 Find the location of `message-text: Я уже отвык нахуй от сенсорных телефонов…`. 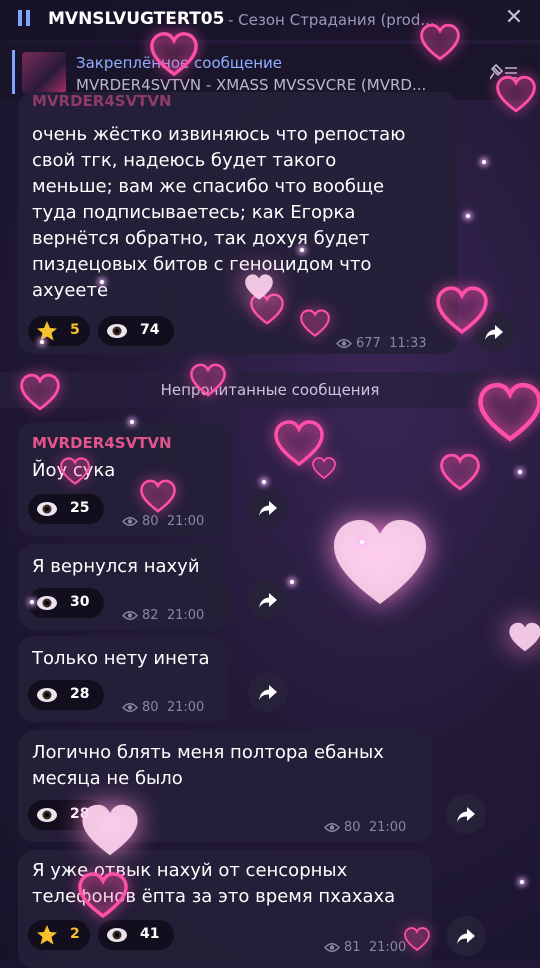

message-text: Я уже отвык нахуй от сенсорных телефонов… is located at coordinates (213, 884).